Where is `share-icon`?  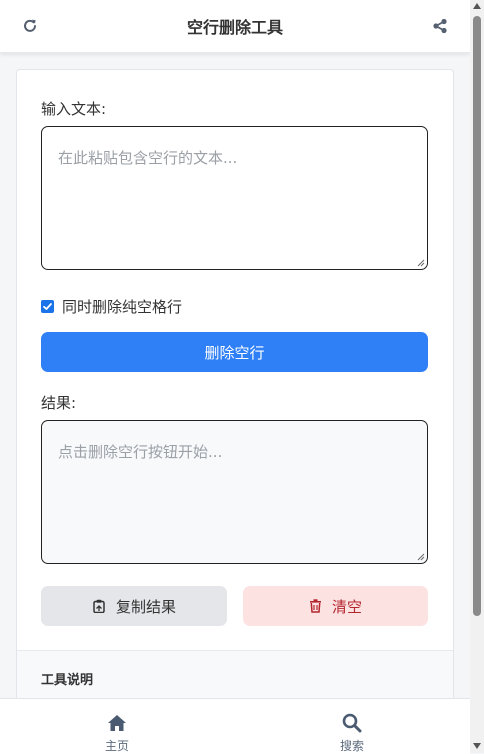
share-icon is located at coordinates (440, 26).